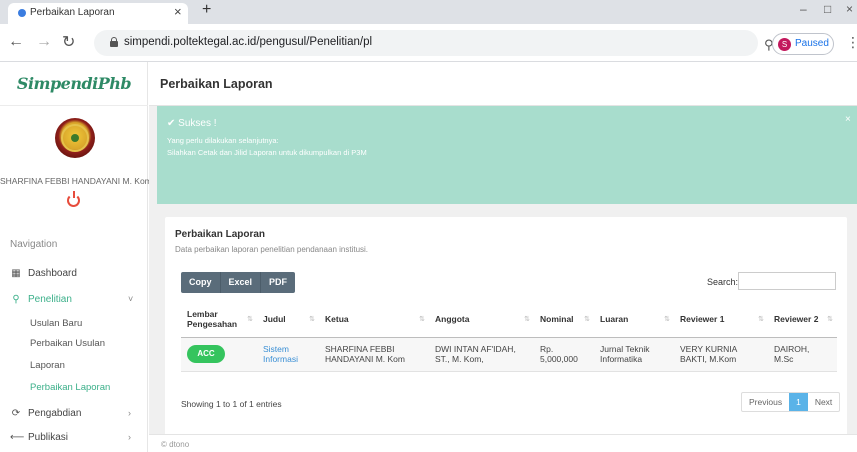  Describe the element at coordinates (278, 282) in the screenshot. I see `pdf-button: PDF` at that location.